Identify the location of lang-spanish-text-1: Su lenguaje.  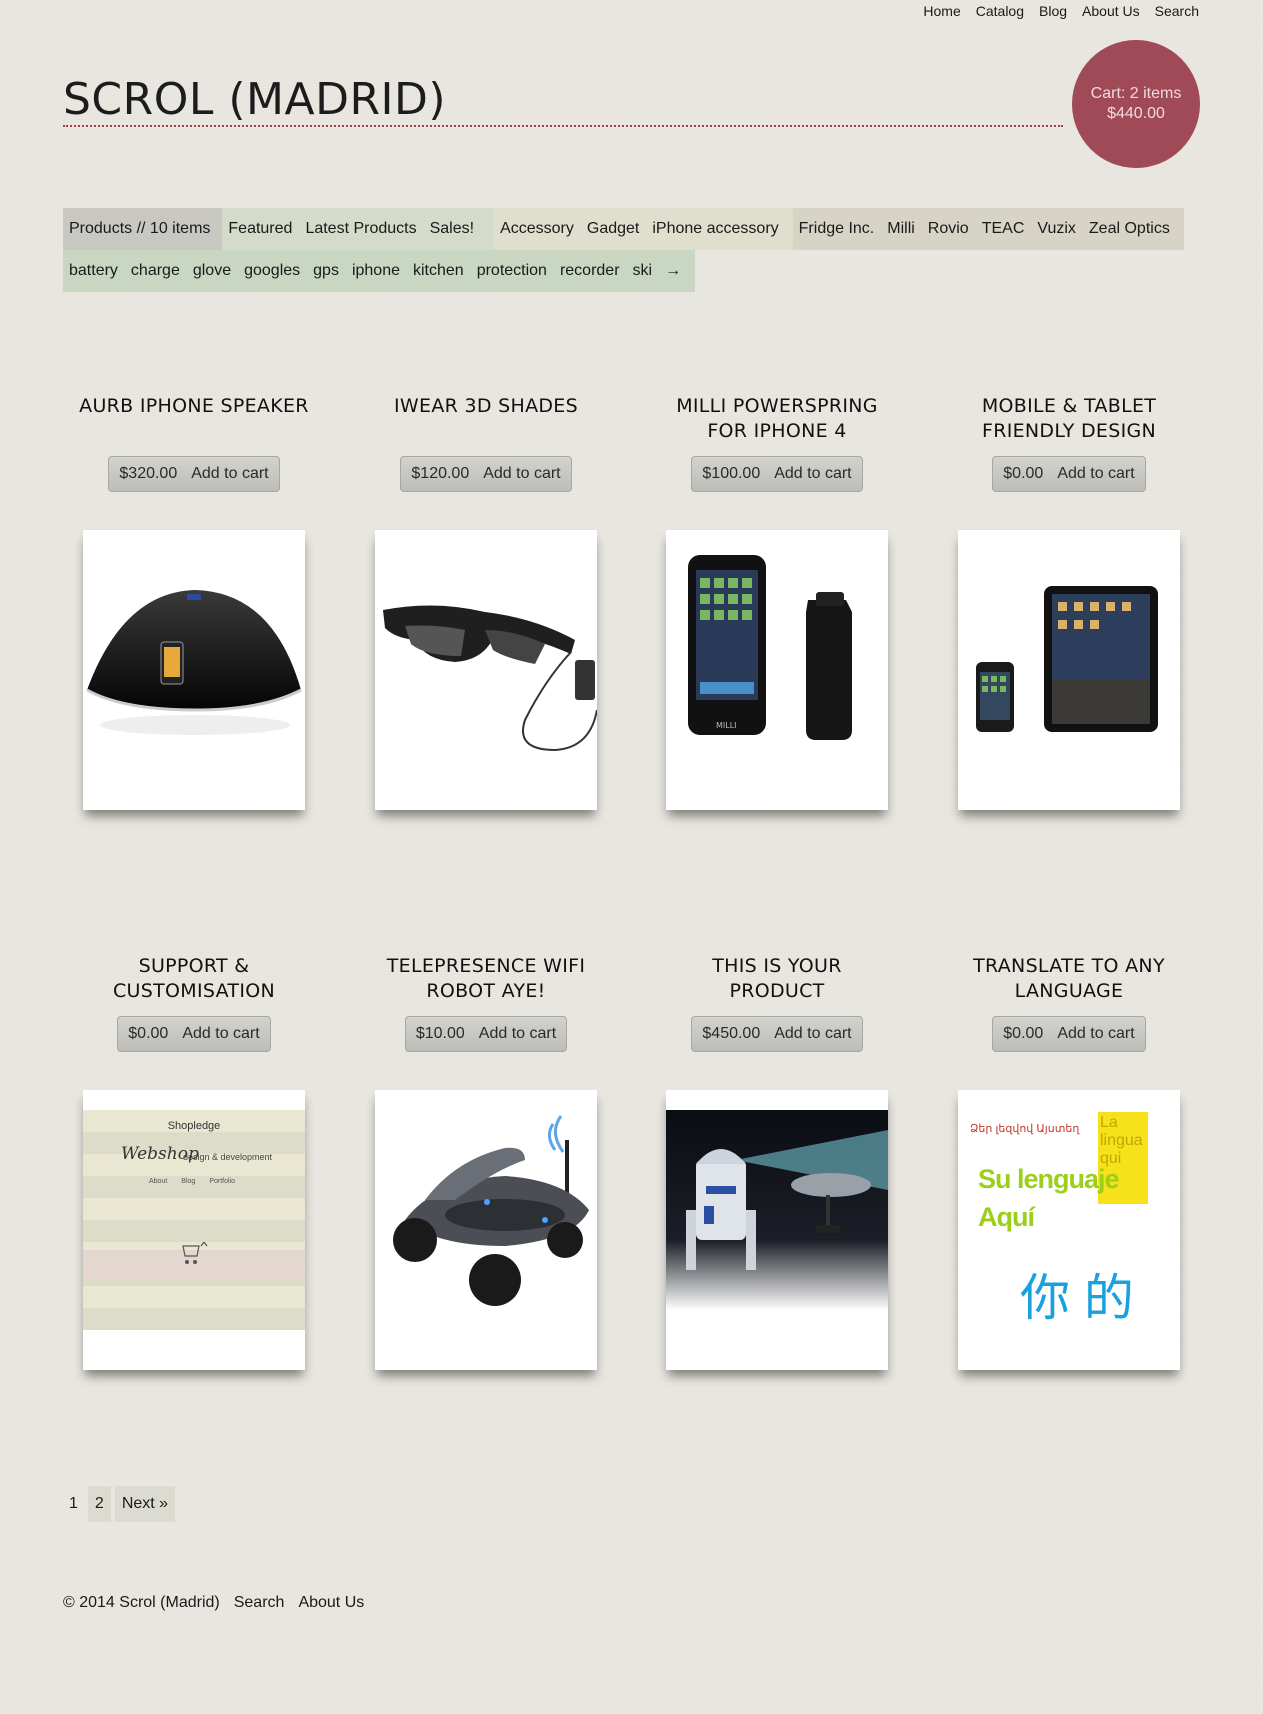
(1049, 1179).